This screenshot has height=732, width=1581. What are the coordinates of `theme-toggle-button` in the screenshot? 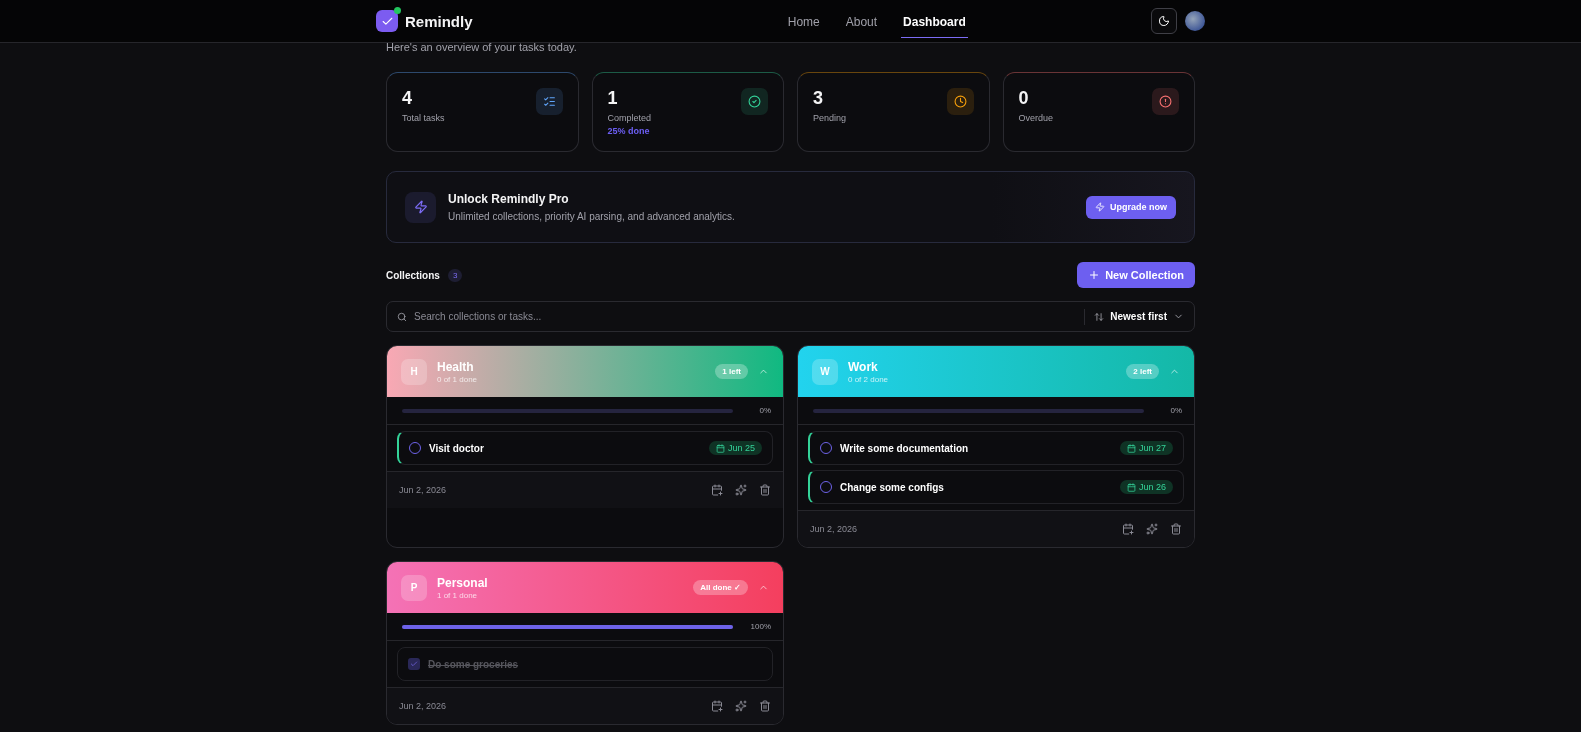 It's located at (1164, 21).